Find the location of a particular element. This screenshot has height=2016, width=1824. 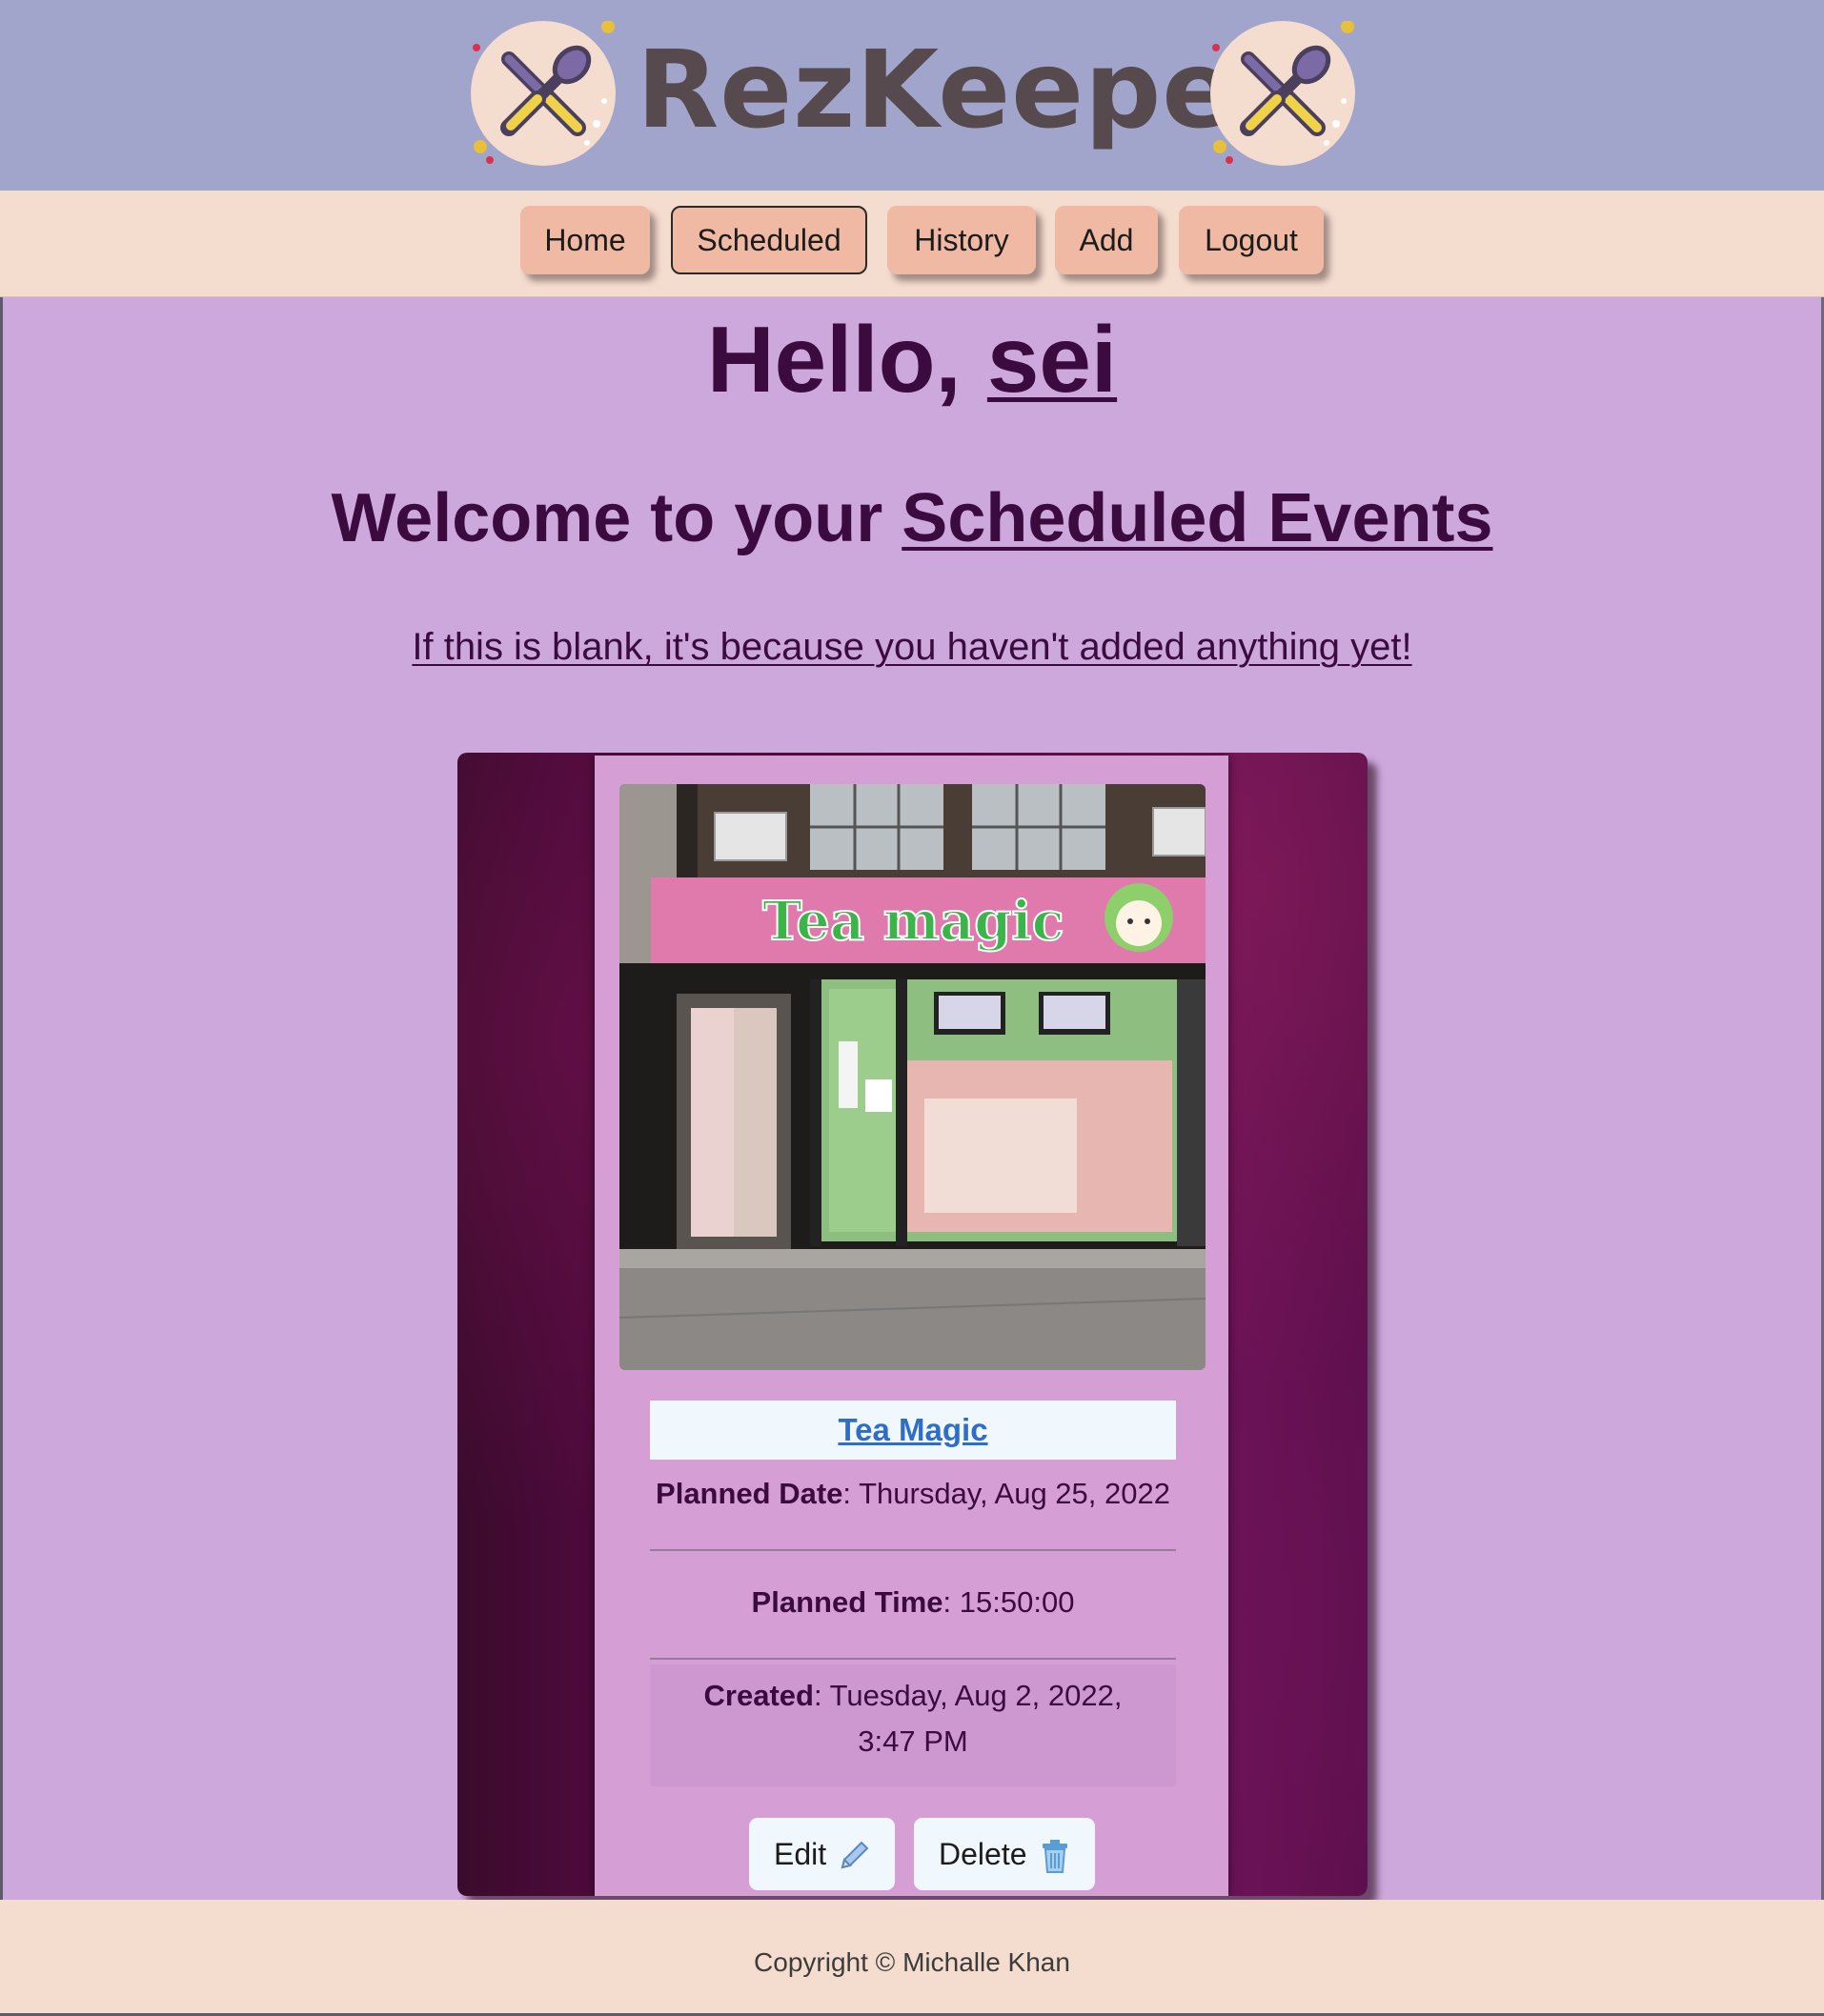

event-name-link: Tea Magic is located at coordinates (913, 1429).